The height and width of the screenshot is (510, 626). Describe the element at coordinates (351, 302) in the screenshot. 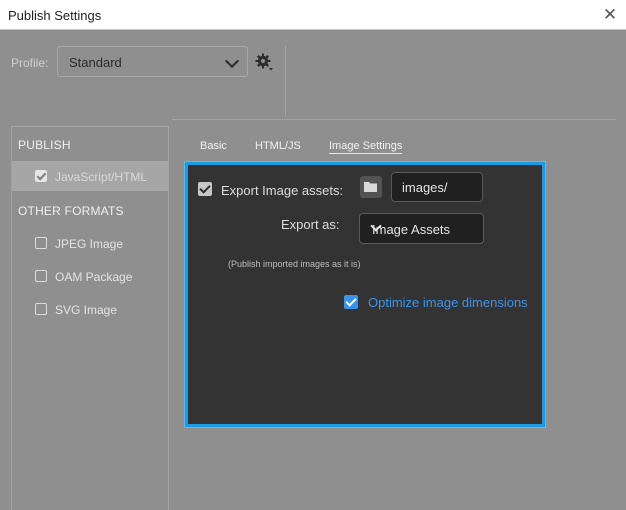

I see `optimize-dimensions-checkbox` at that location.